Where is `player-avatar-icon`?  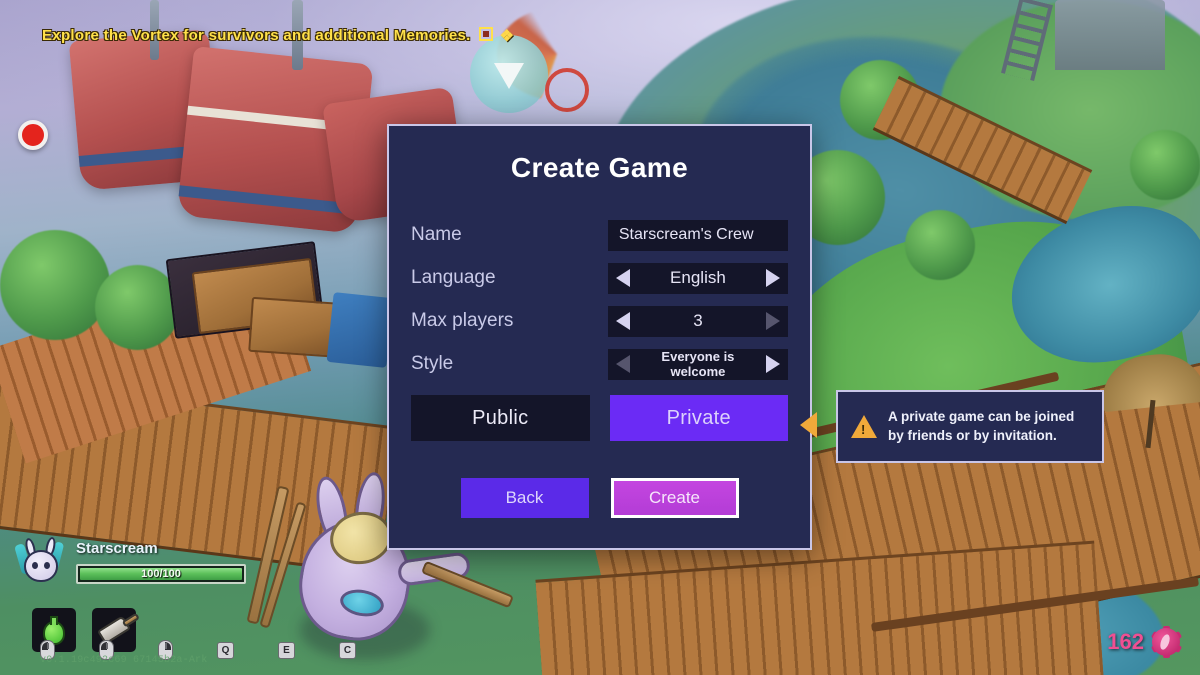
player-avatar-icon is located at coordinates (40, 563).